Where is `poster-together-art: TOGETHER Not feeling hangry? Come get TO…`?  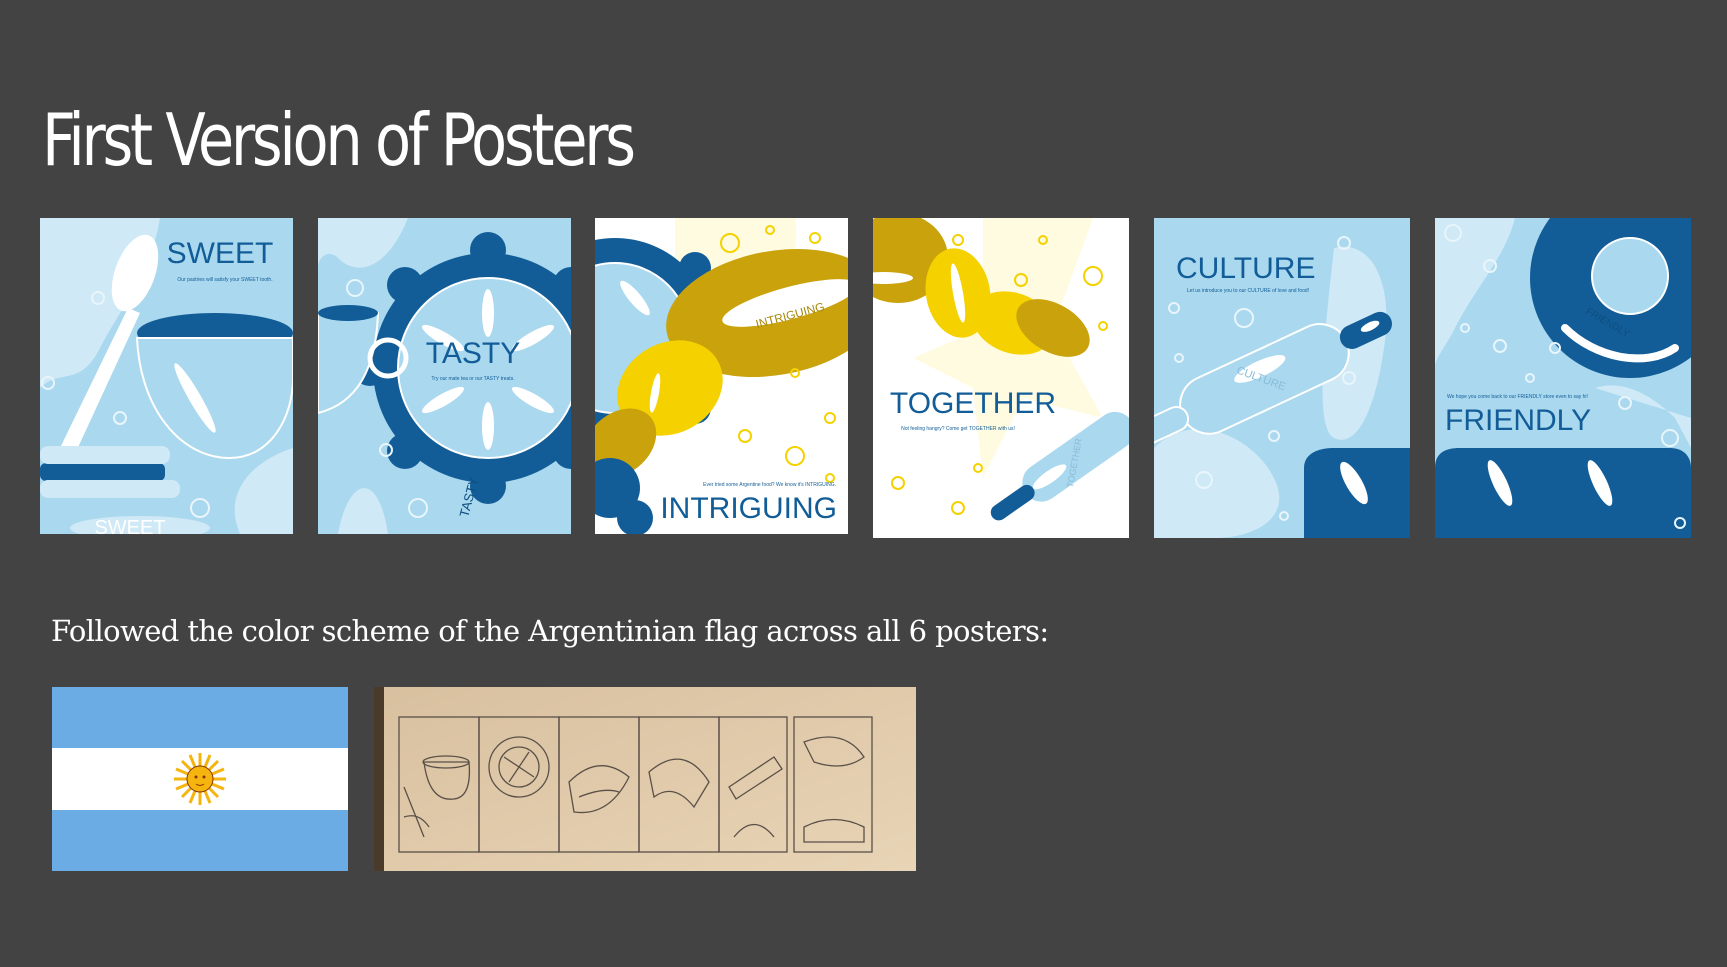 poster-together-art: TOGETHER Not feeling hangry? Come get TO… is located at coordinates (1001, 378).